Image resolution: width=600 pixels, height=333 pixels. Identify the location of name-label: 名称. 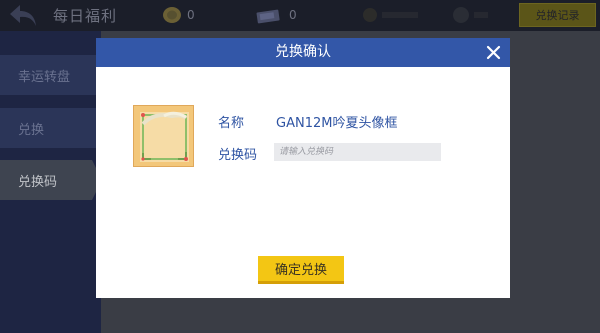
(231, 123).